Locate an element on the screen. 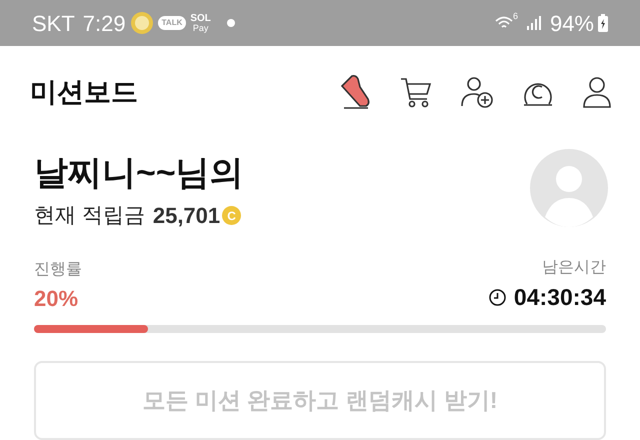  points-label: 현재 적립금 is located at coordinates (89, 216).